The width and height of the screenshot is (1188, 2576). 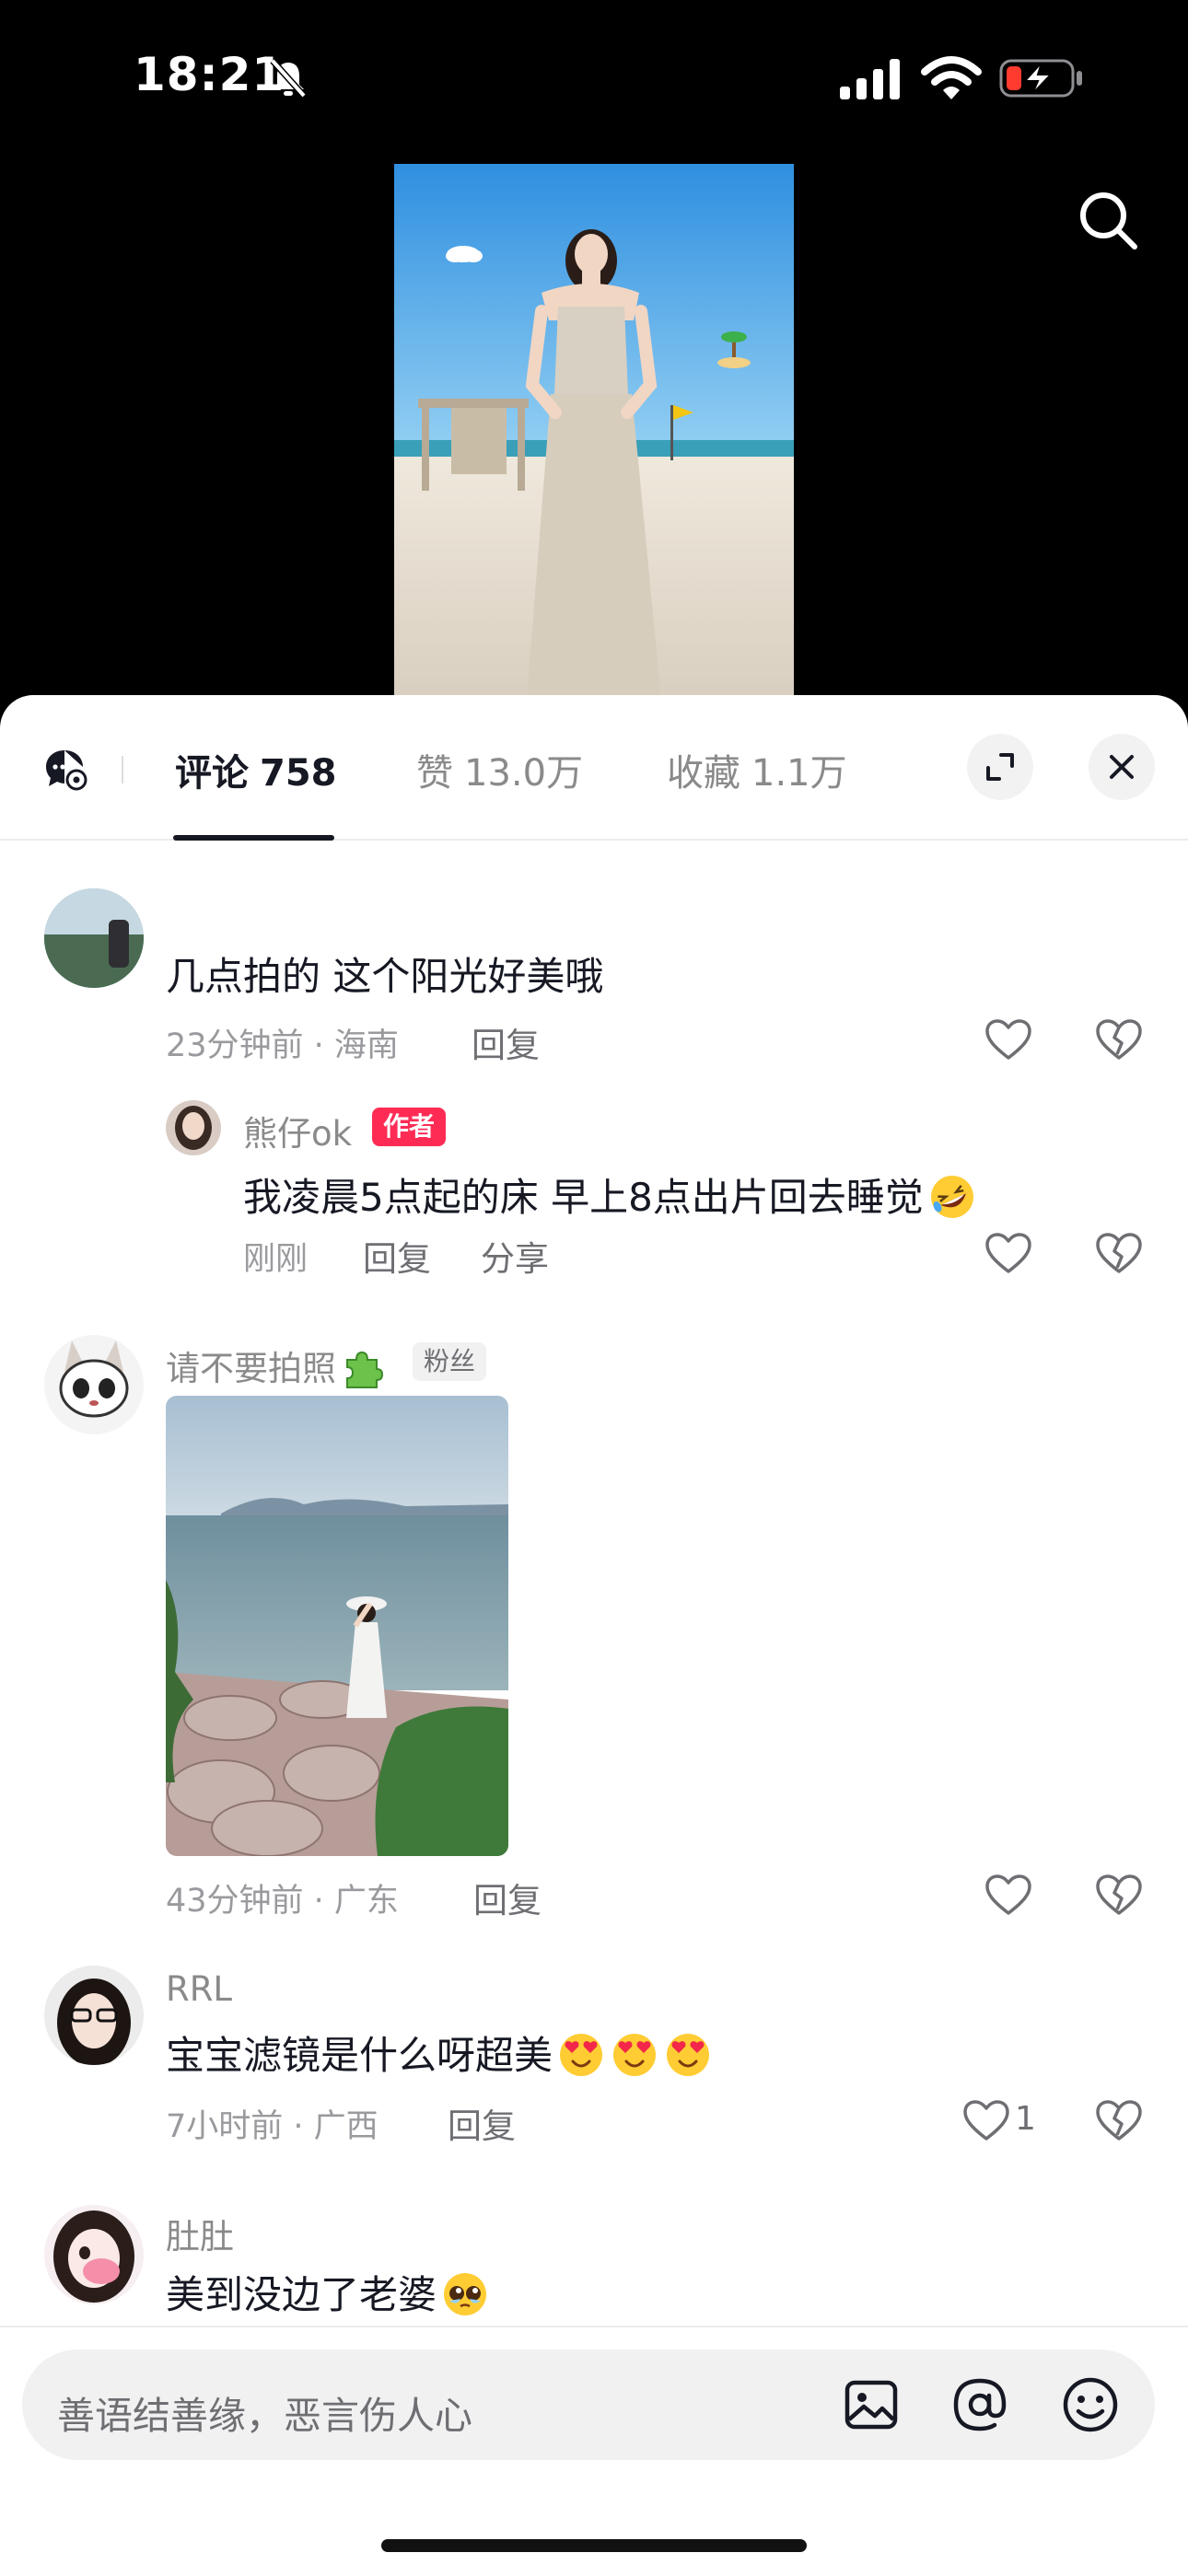 I want to click on reply-meta: 刚刚, so click(x=276, y=1259).